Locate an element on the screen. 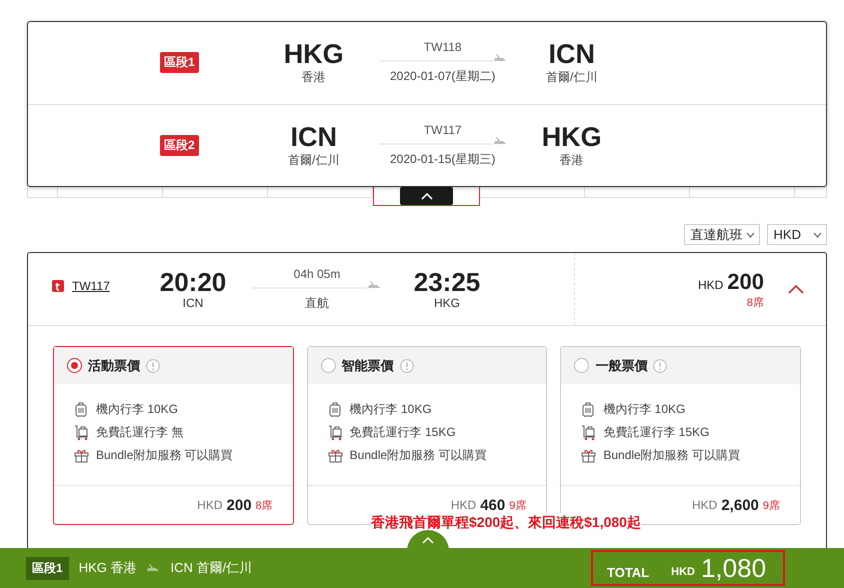 The width and height of the screenshot is (844, 588). fare-card: 活動票價 機內行李 10KG 免費託運行李 無 Bundle附加服務 可以購買 HKD 200 8席 is located at coordinates (173, 435).